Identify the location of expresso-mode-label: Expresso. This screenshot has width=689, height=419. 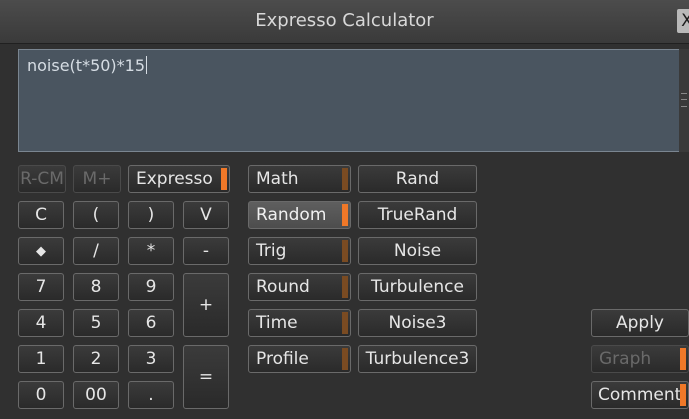
(174, 179).